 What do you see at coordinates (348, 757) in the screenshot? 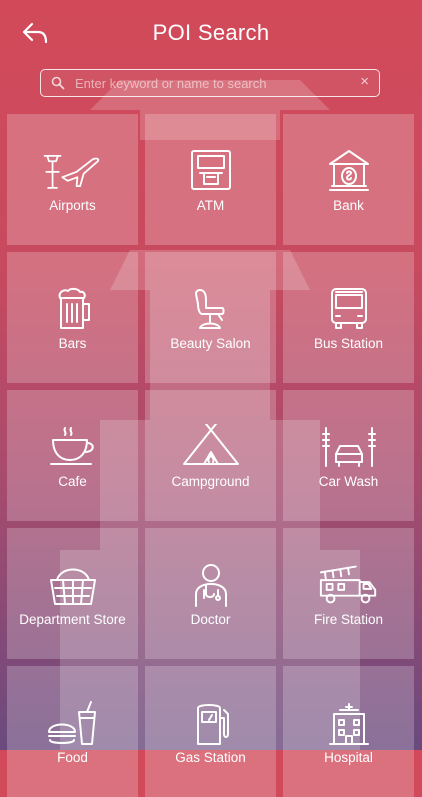
I see `category-label: Hospital` at bounding box center [348, 757].